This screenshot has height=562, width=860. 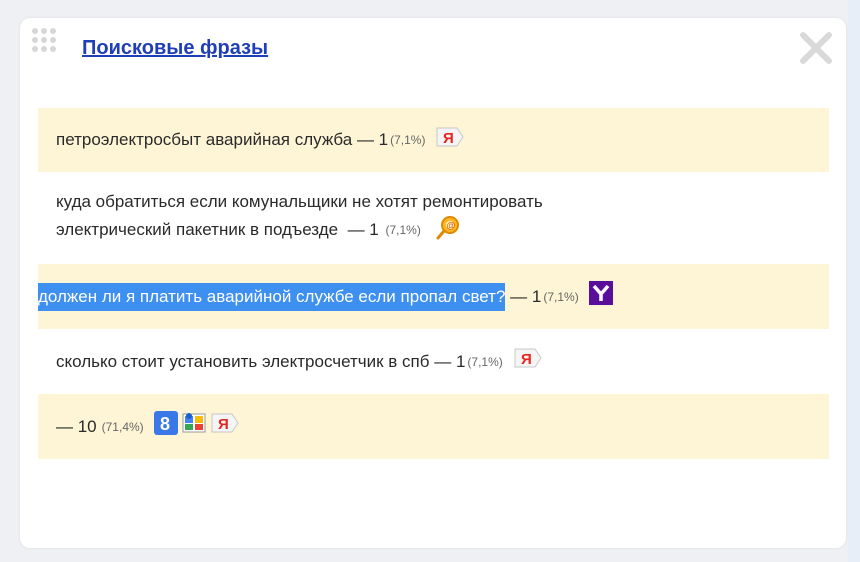 What do you see at coordinates (76, 426) in the screenshot?
I see `phrase-count: — 10` at bounding box center [76, 426].